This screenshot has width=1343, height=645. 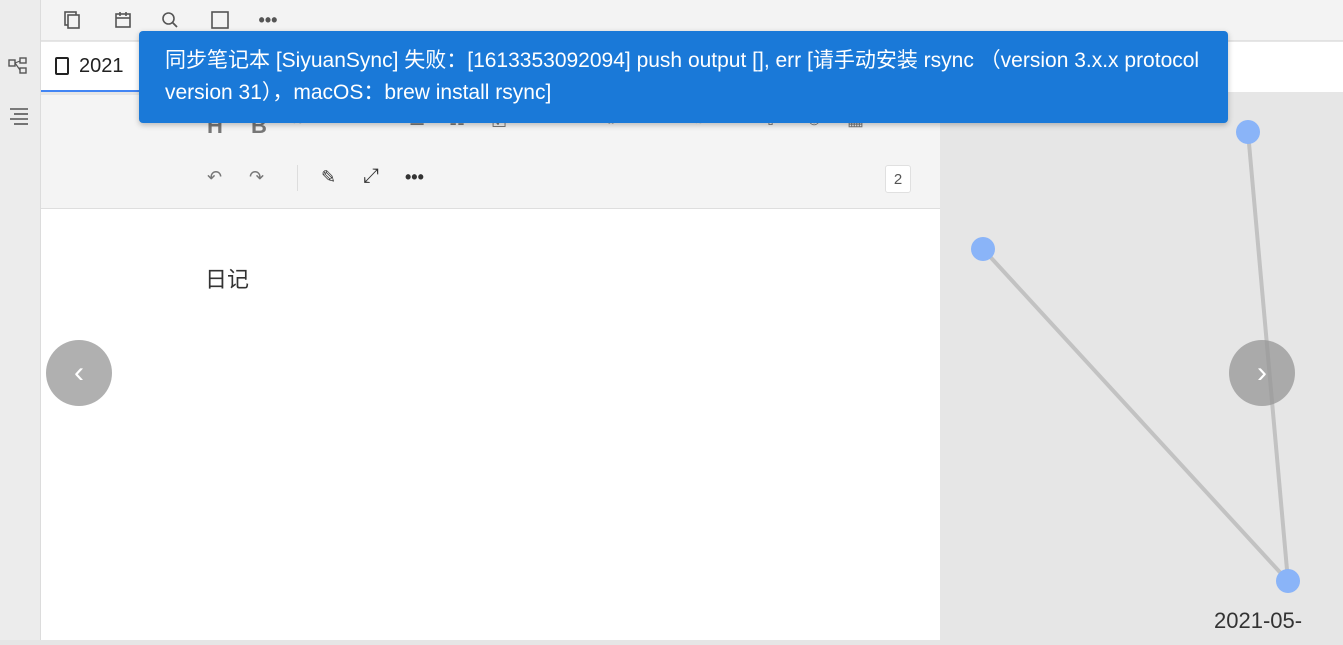 I want to click on redo-icon: ↷, so click(x=256, y=177).